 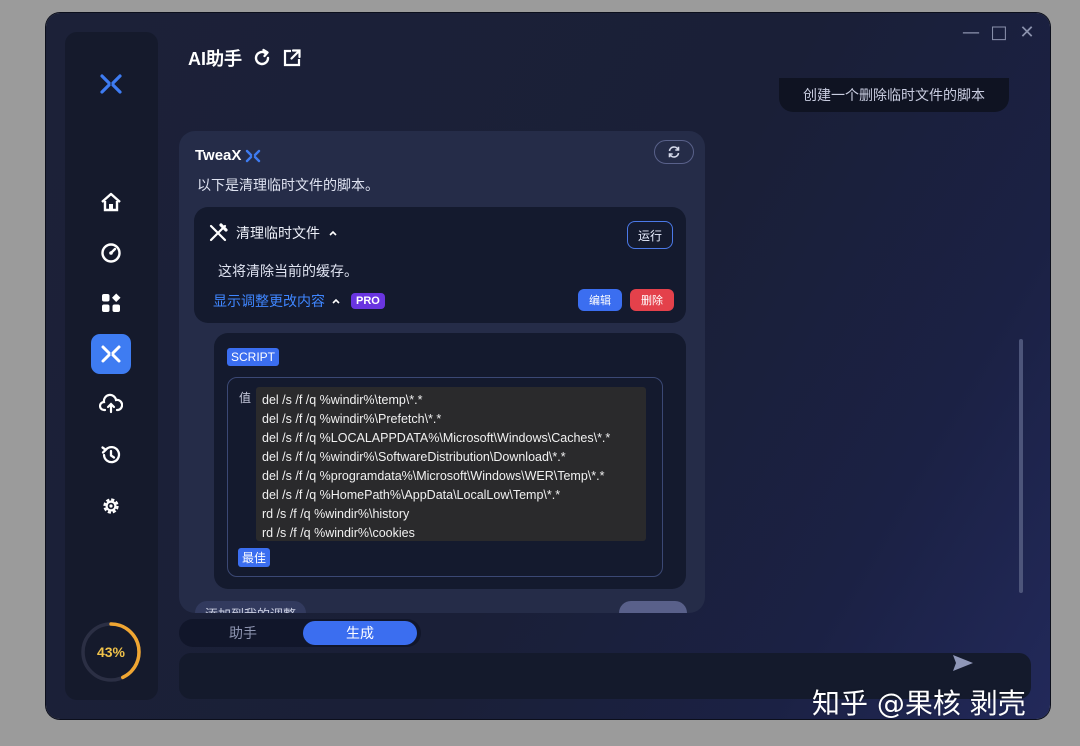 I want to click on sidebar-item-apps, so click(x=111, y=303).